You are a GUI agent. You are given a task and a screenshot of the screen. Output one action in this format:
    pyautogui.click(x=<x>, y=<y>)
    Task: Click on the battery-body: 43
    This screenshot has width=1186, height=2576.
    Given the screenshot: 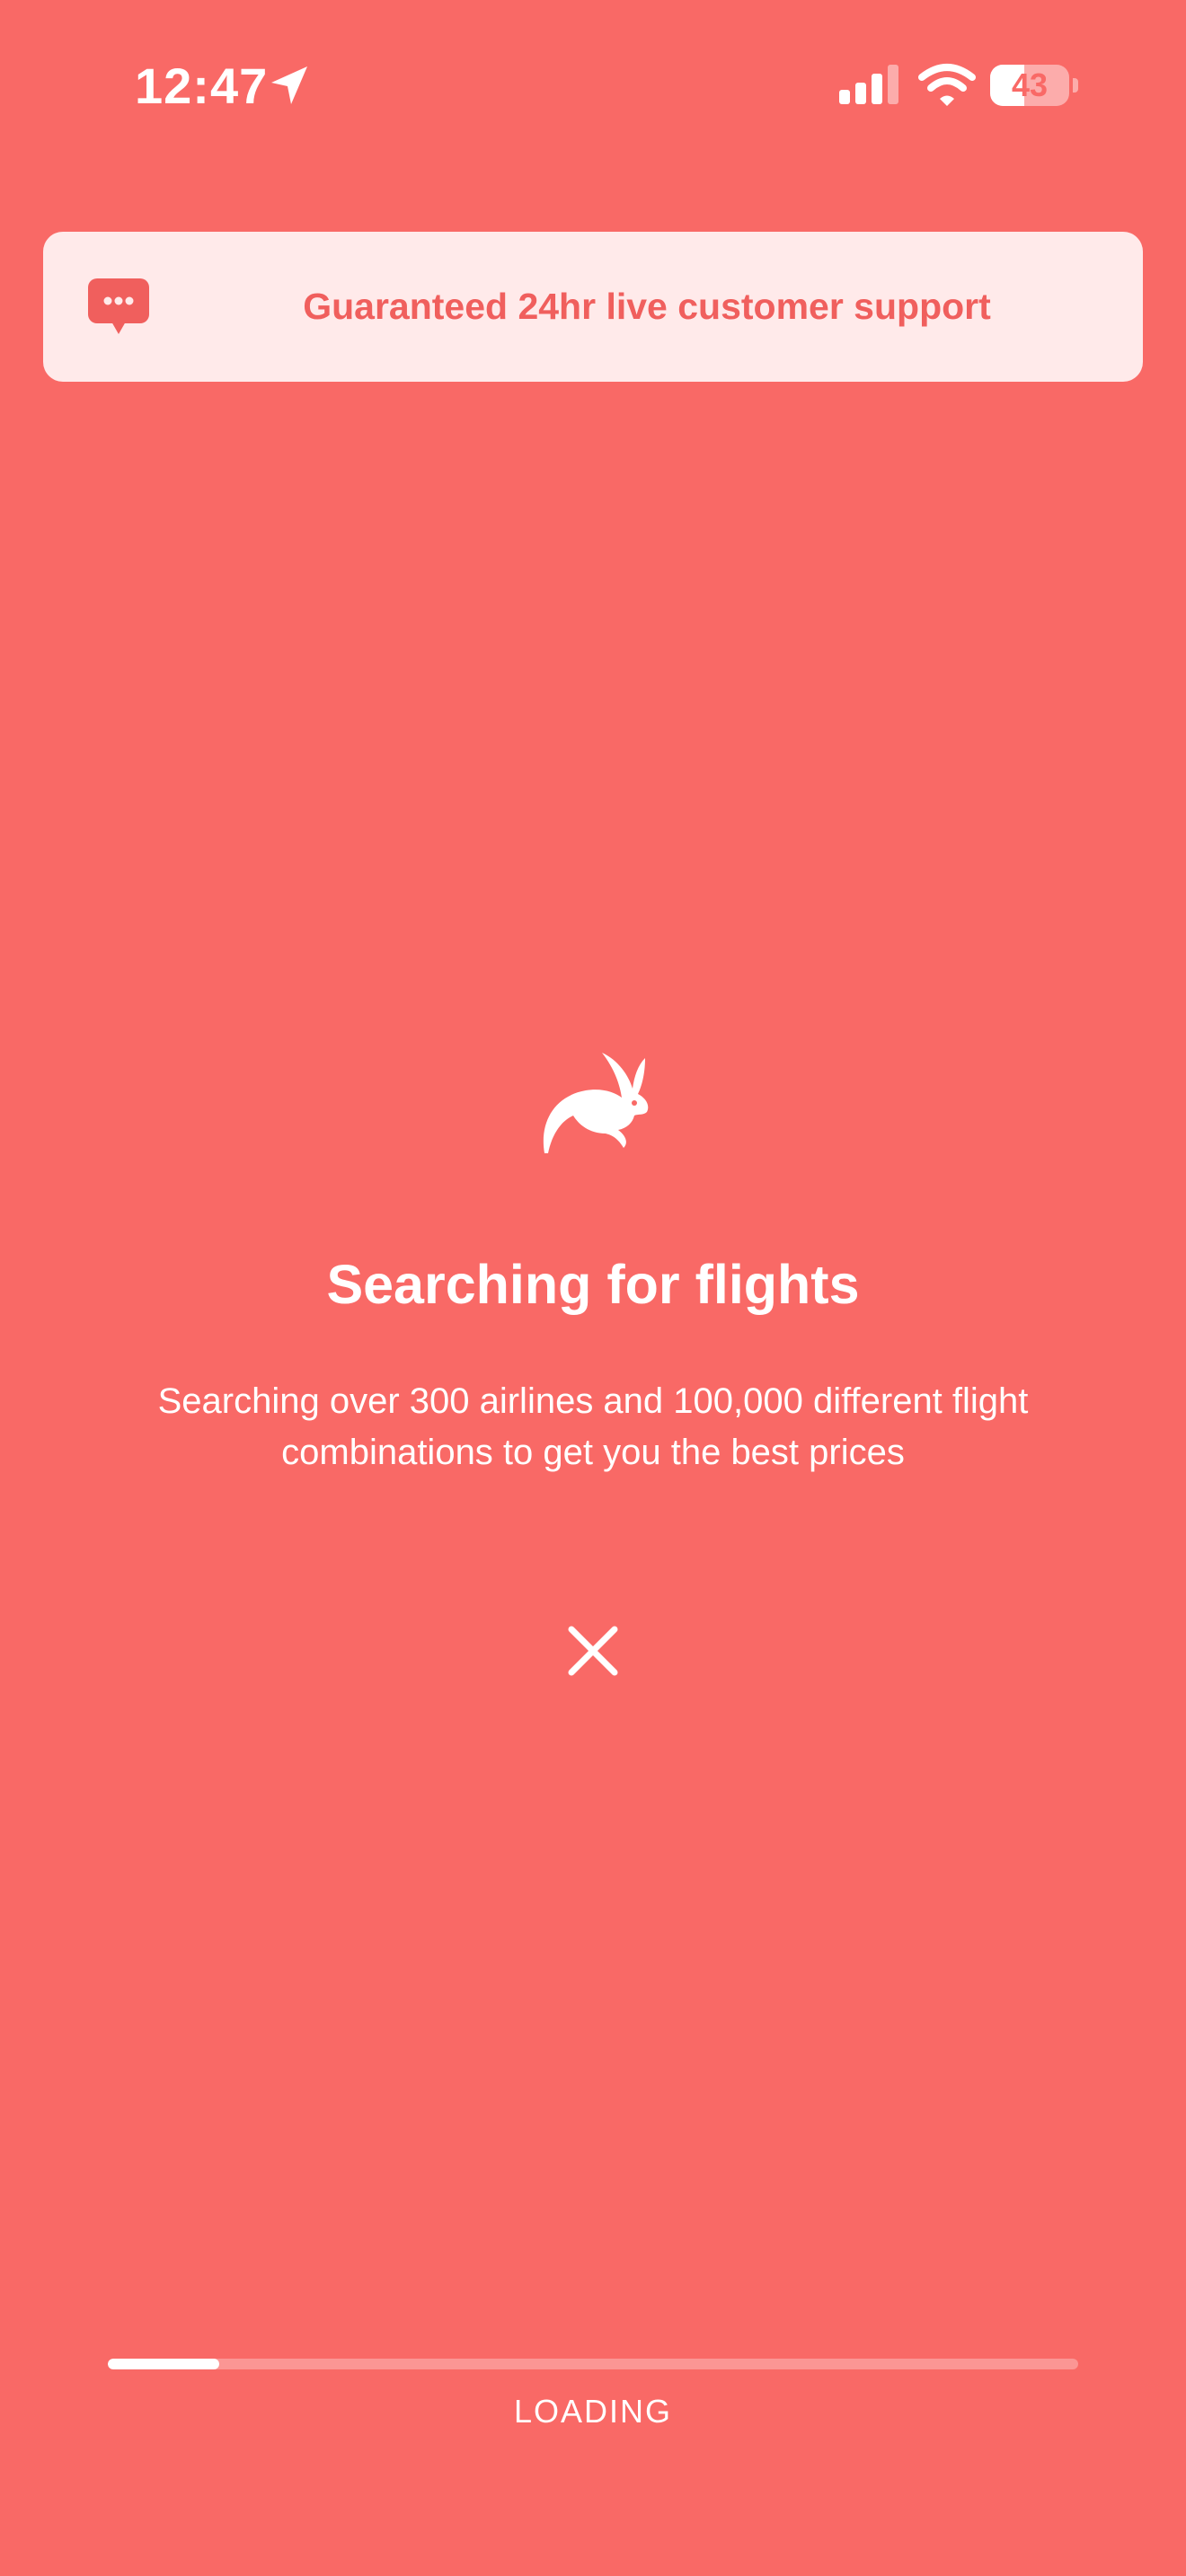 What is the action you would take?
    pyautogui.click(x=1029, y=85)
    